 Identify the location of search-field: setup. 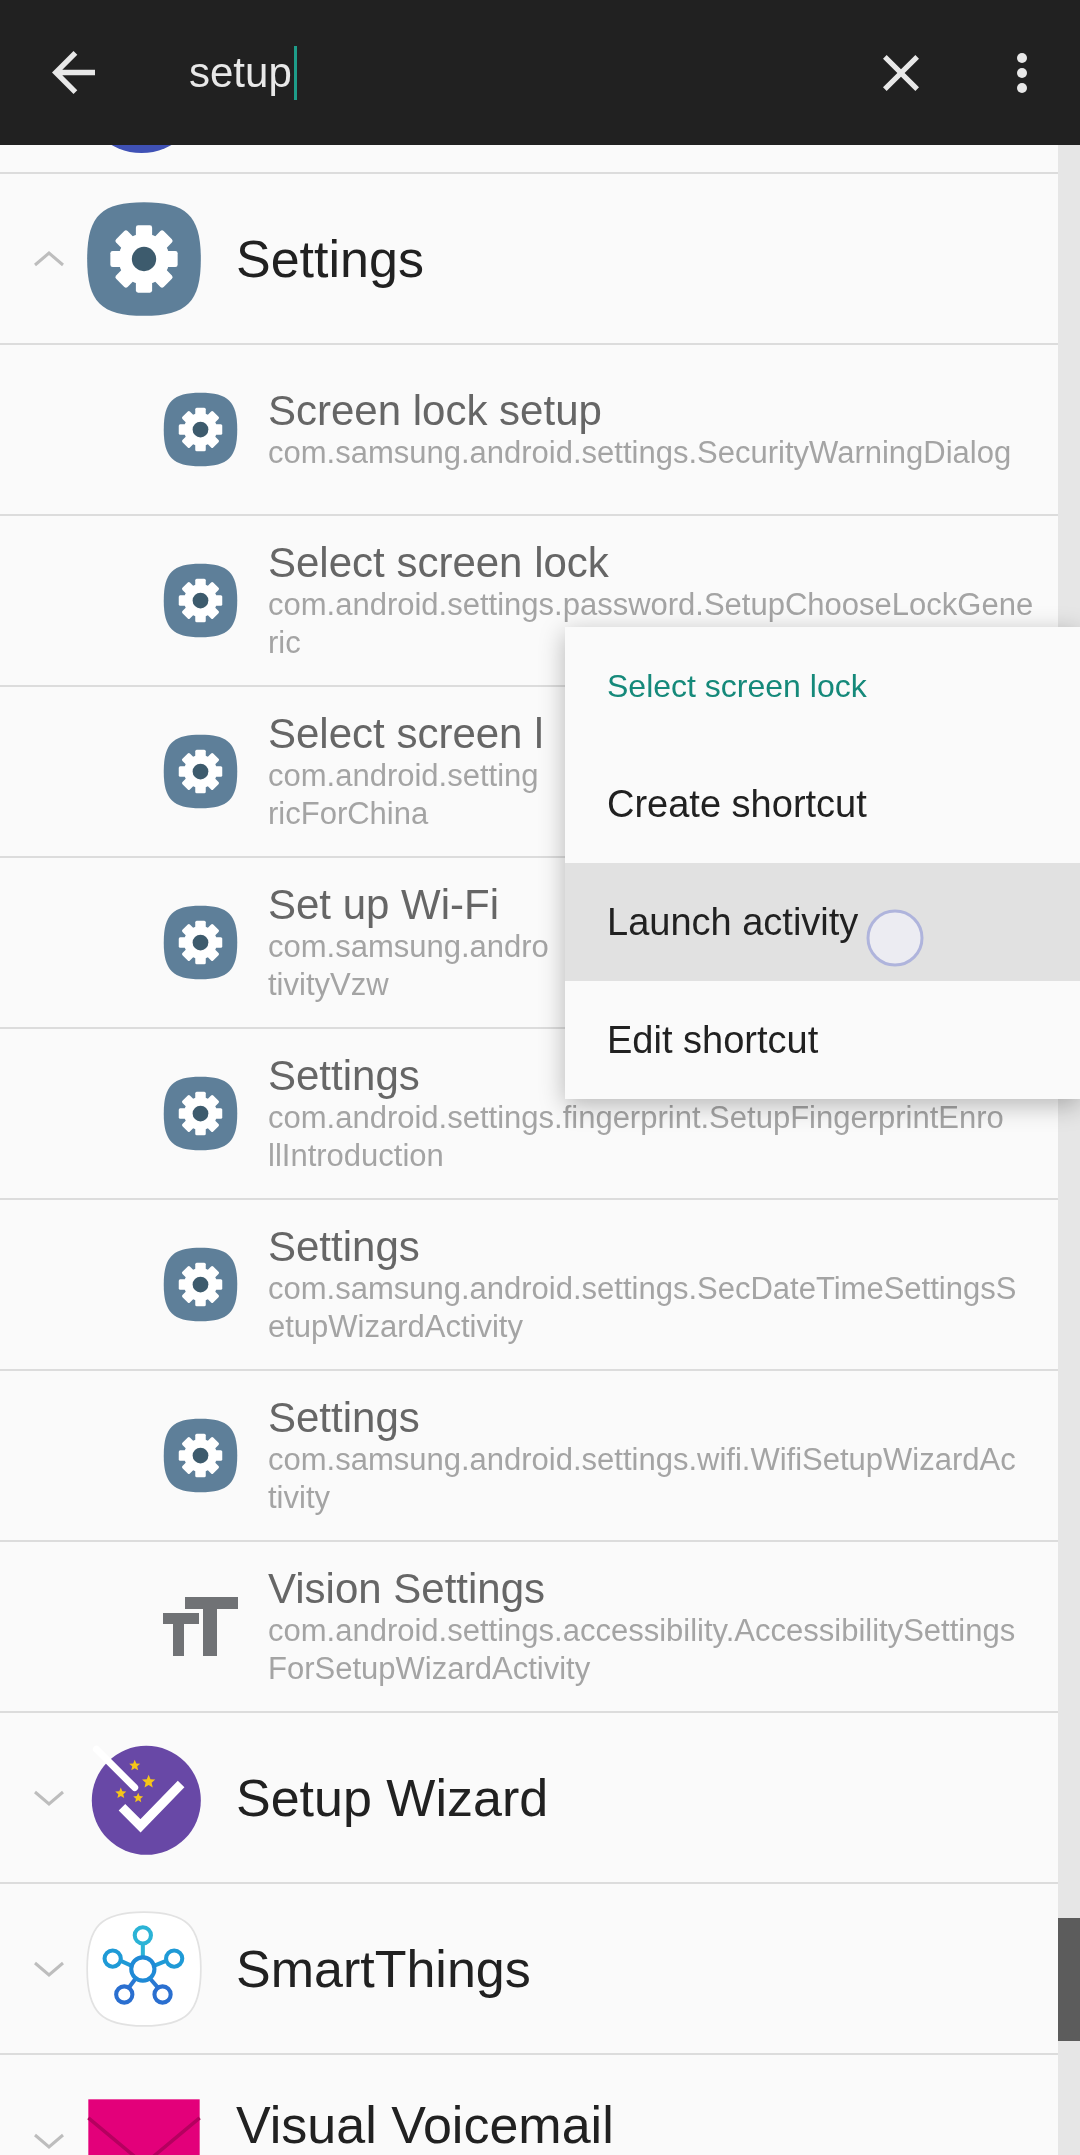
(521, 72).